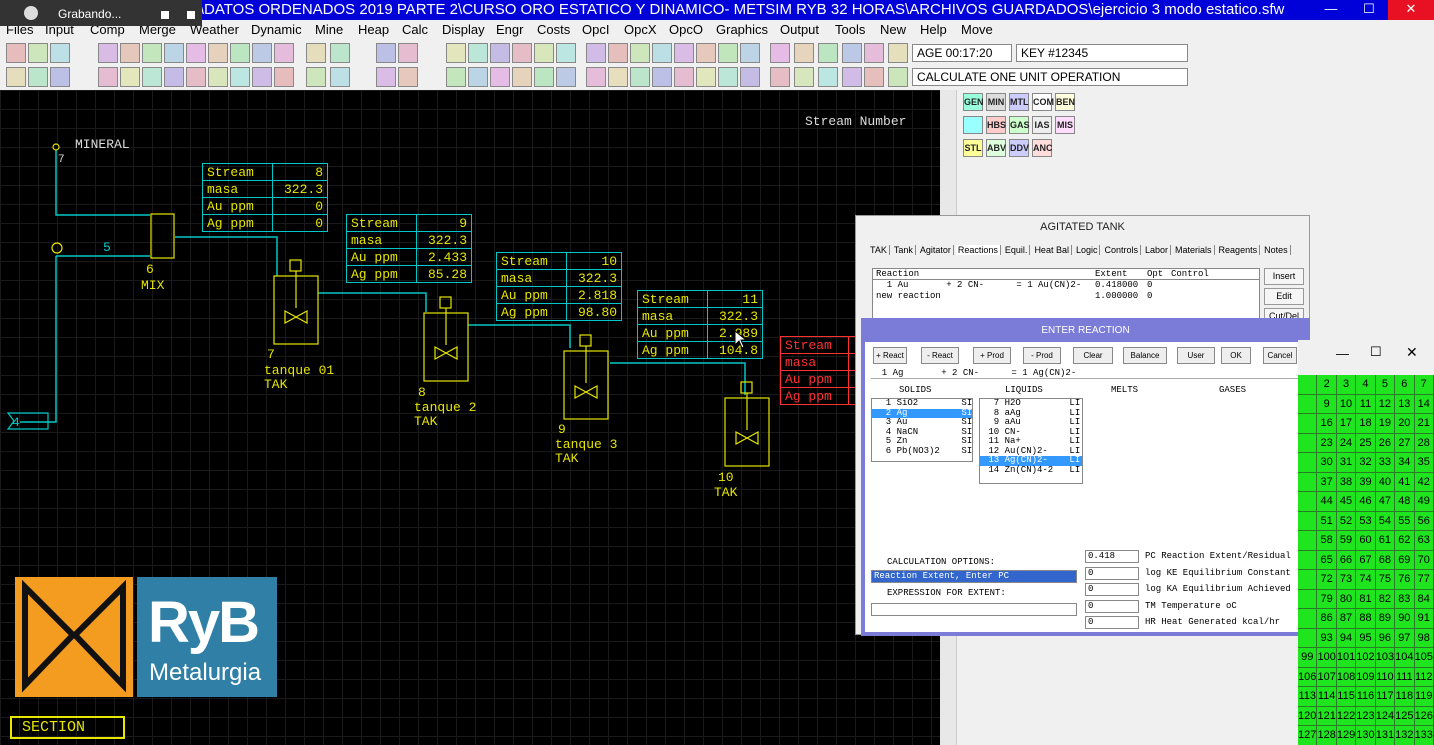 Image resolution: width=1434 pixels, height=745 pixels. I want to click on grid-cell: 80, so click(1346, 599).